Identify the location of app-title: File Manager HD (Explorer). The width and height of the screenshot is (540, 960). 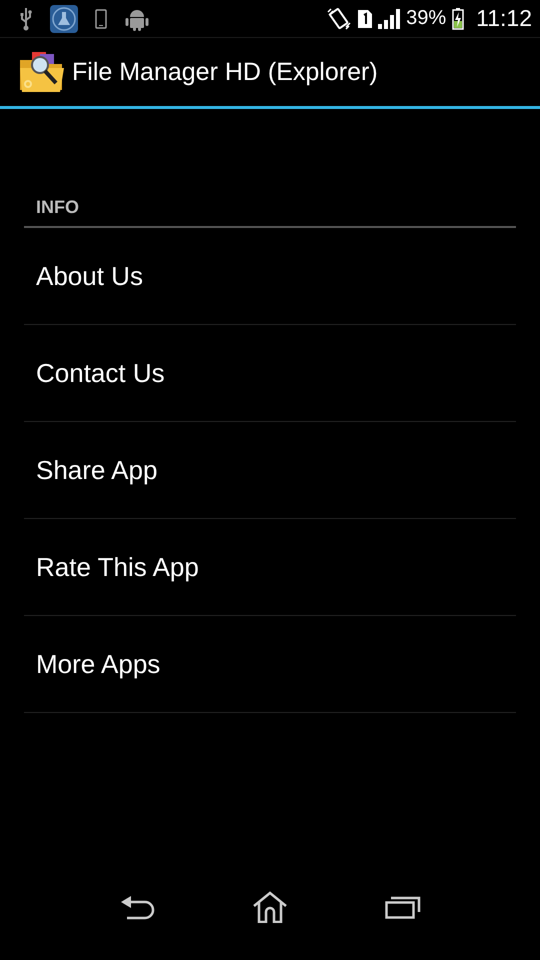
(225, 72).